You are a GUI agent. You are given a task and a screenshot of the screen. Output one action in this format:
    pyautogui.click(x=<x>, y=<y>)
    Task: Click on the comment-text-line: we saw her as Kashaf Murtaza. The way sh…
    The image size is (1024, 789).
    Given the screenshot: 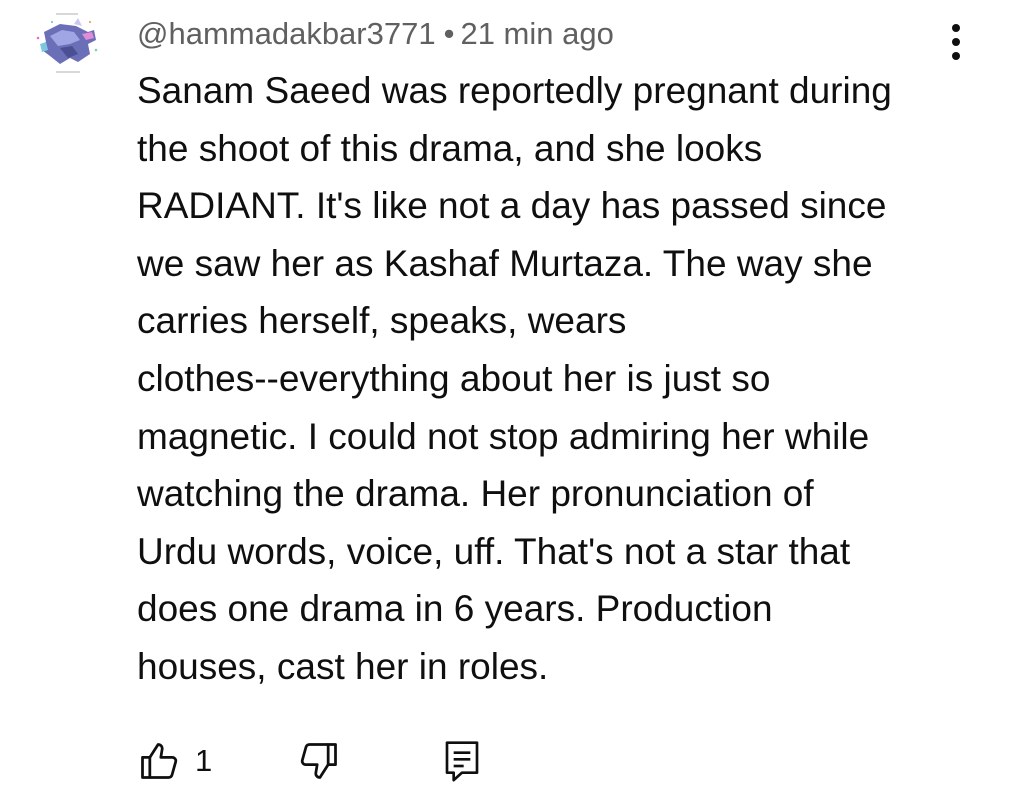 What is the action you would take?
    pyautogui.click(x=505, y=263)
    